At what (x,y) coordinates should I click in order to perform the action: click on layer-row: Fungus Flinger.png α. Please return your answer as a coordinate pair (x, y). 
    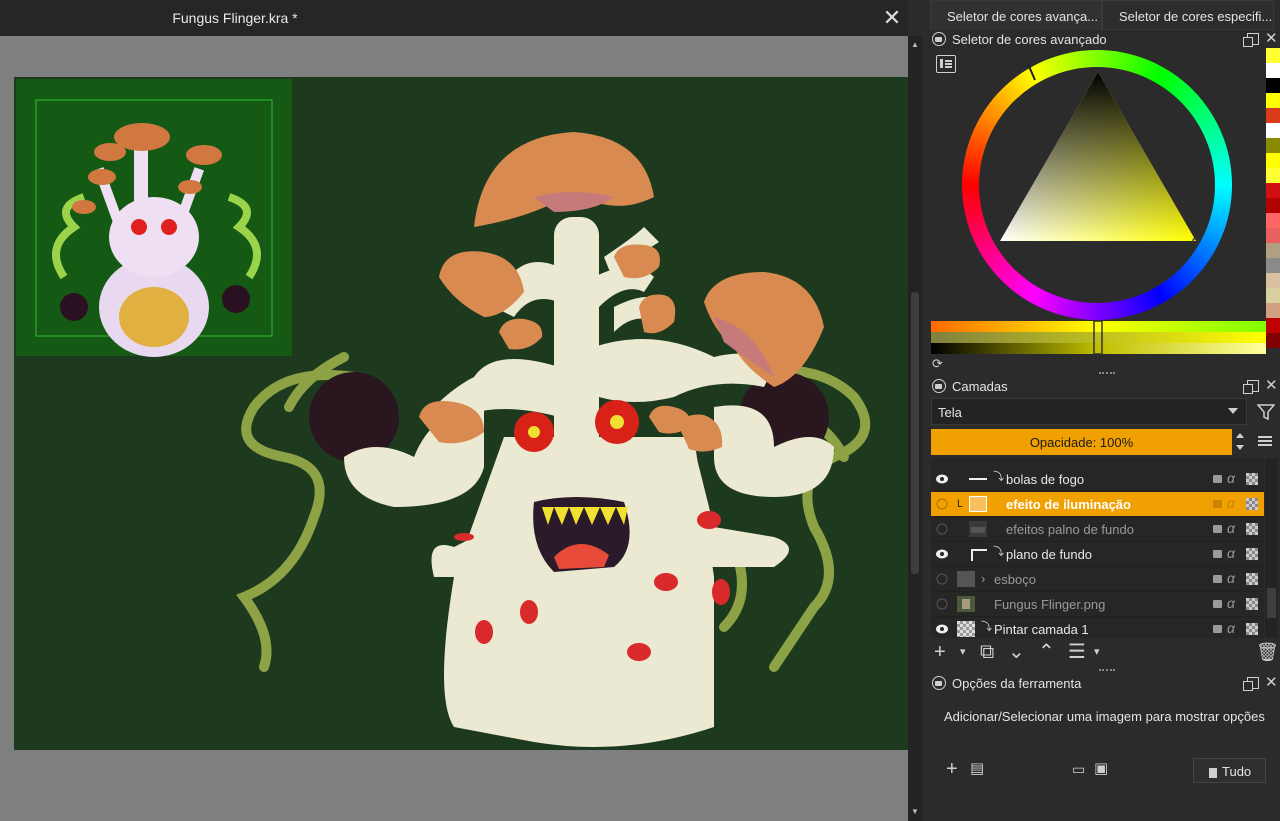
    Looking at the image, I should click on (1097, 604).